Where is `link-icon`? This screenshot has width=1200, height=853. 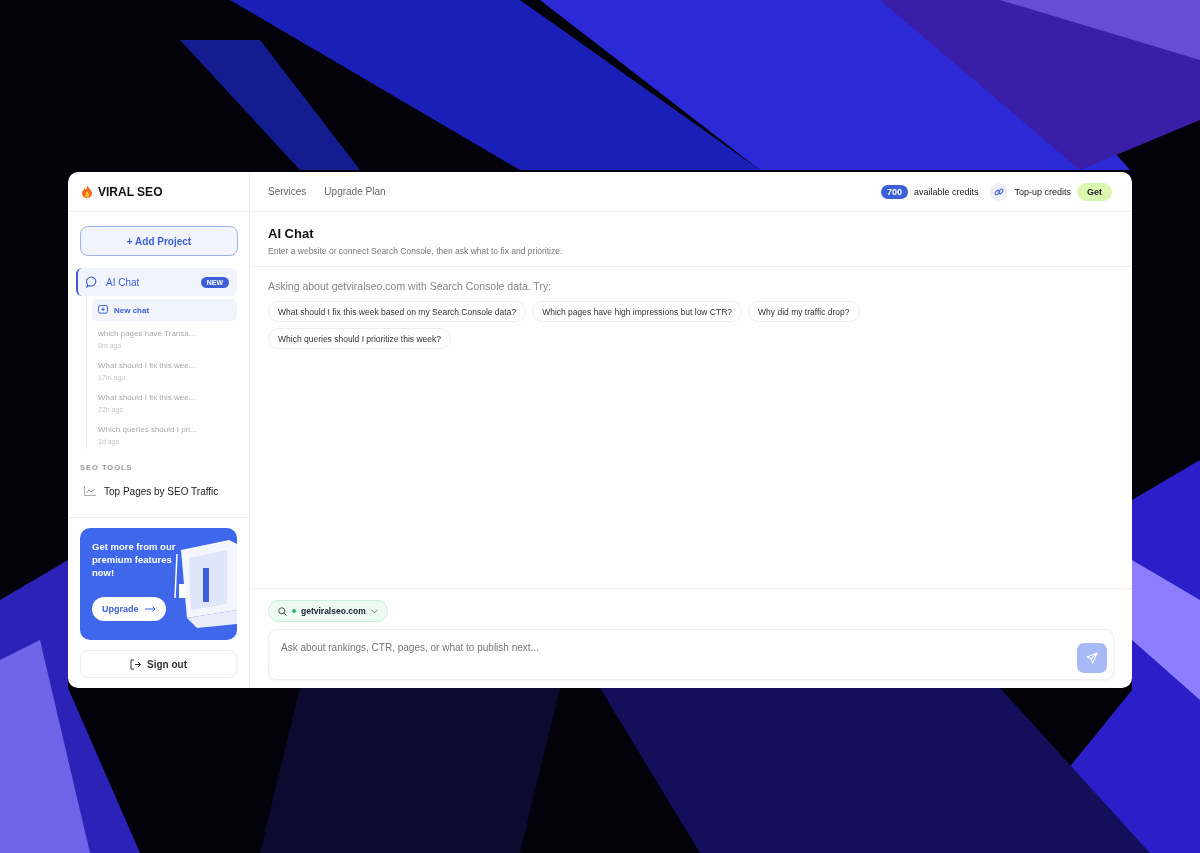 link-icon is located at coordinates (999, 191).